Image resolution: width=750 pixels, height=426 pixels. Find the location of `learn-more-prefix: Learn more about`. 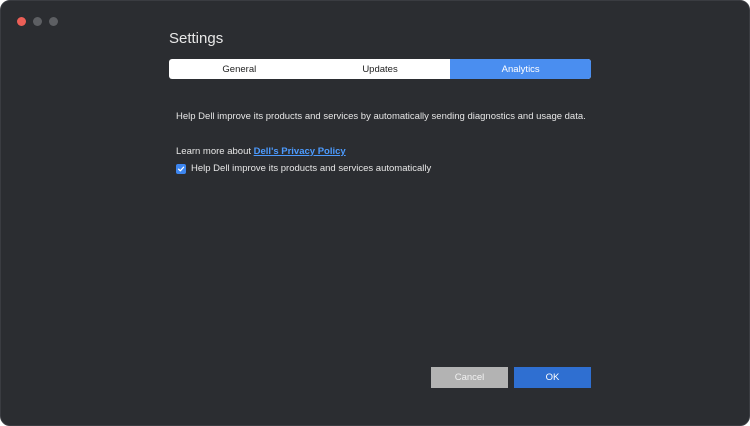

learn-more-prefix: Learn more about is located at coordinates (215, 151).